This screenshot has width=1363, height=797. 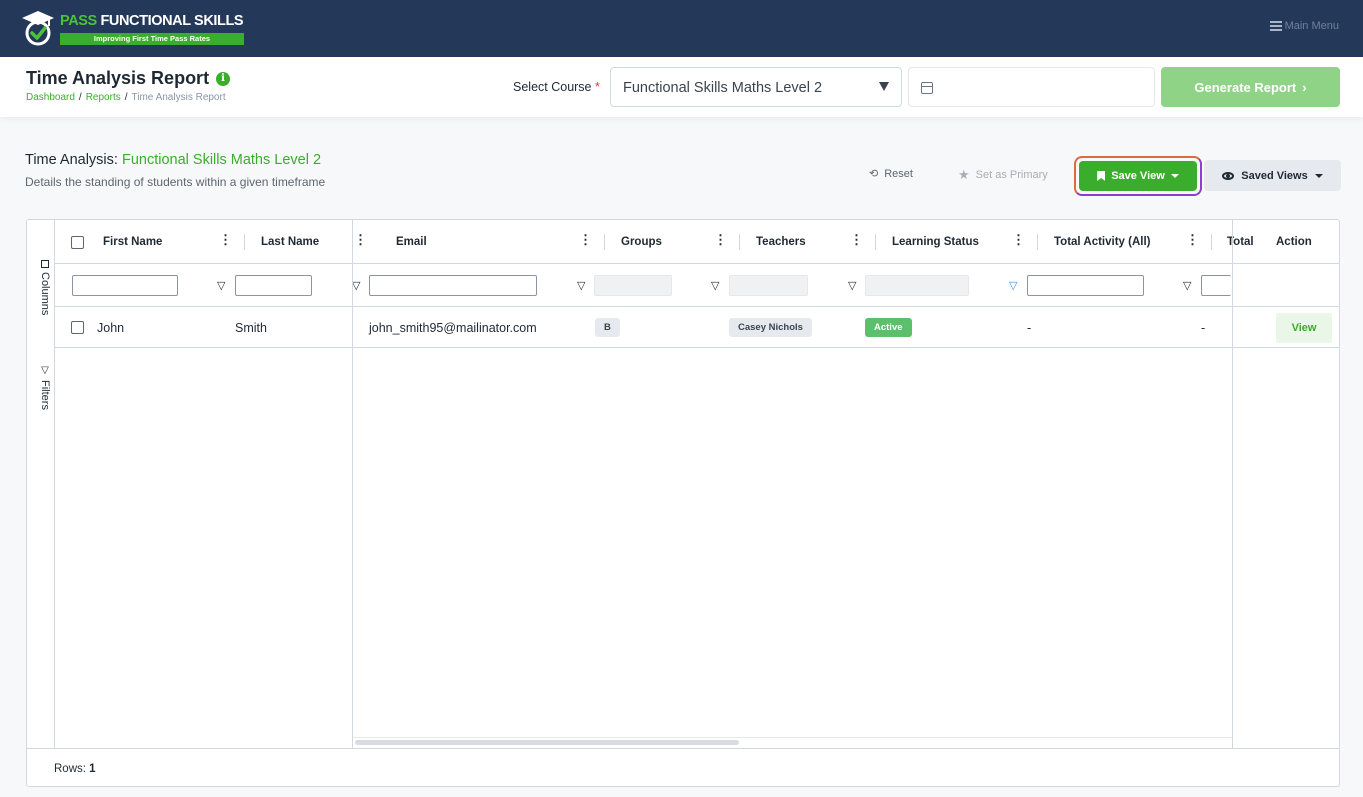 What do you see at coordinates (1003, 175) in the screenshot?
I see `set-as-primary-button: ★ Set as Primary` at bounding box center [1003, 175].